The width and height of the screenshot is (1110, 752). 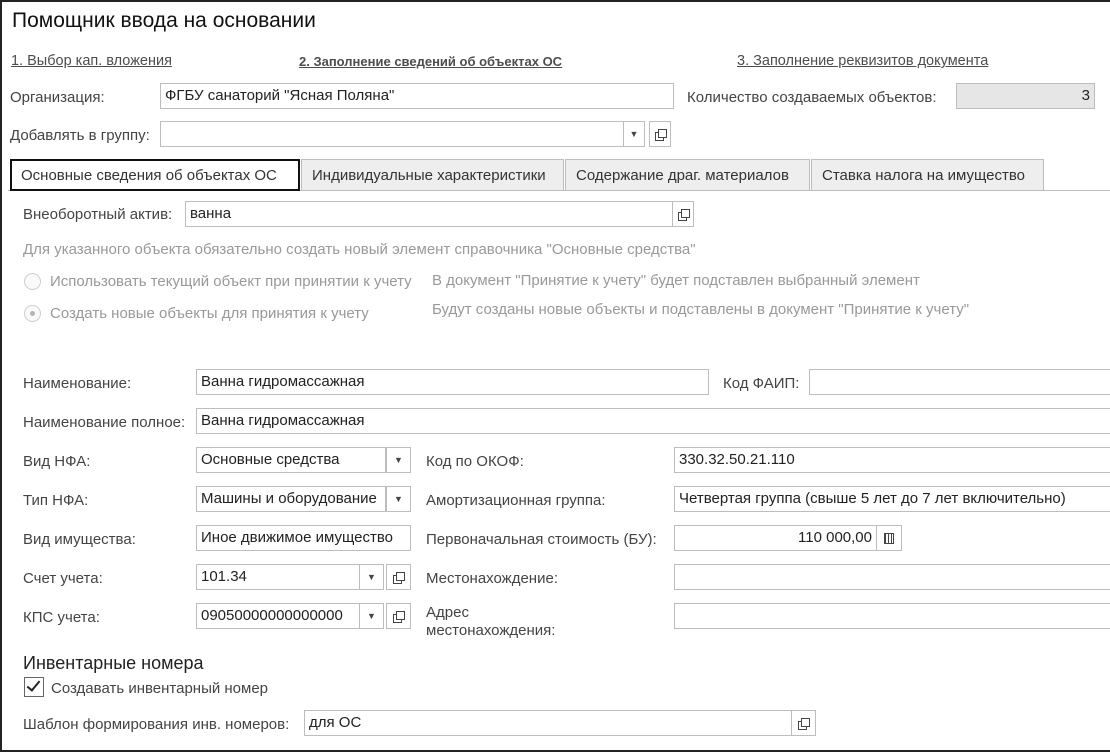 What do you see at coordinates (57, 461) in the screenshot?
I see `nfa-kind-label: Вид НФА:` at bounding box center [57, 461].